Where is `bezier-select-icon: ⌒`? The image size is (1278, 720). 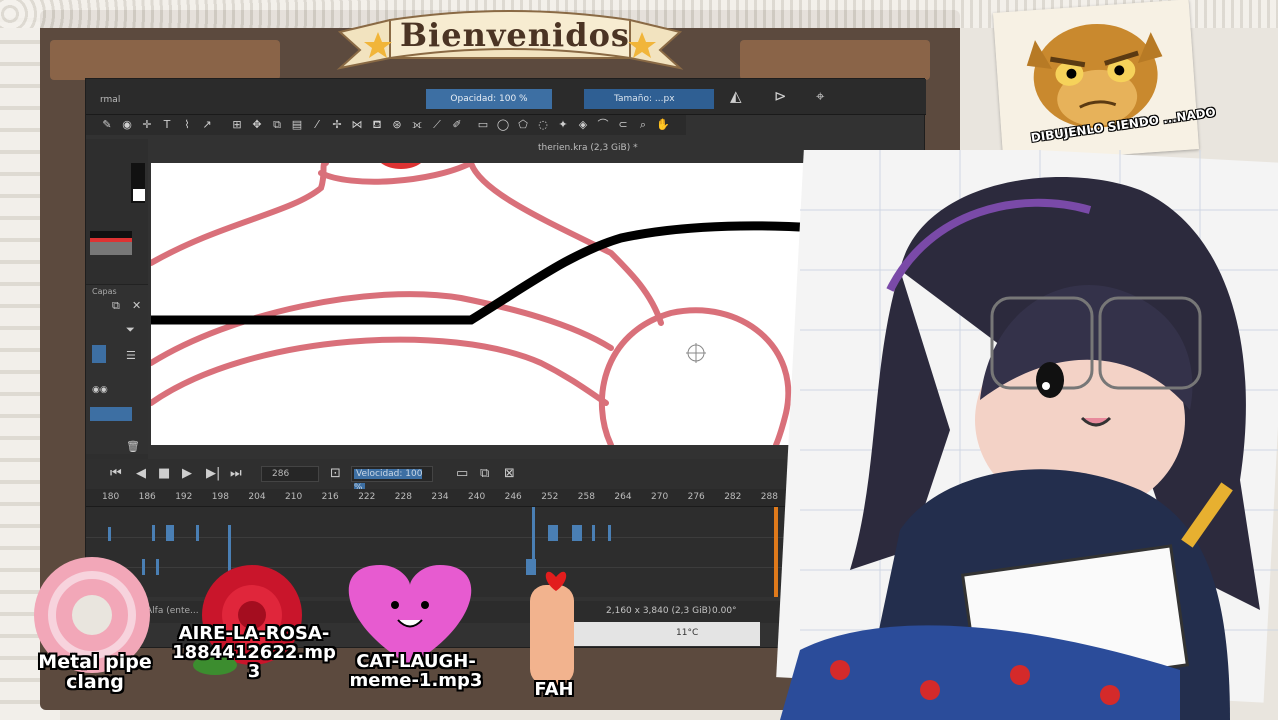 bezier-select-icon: ⌒ is located at coordinates (603, 125).